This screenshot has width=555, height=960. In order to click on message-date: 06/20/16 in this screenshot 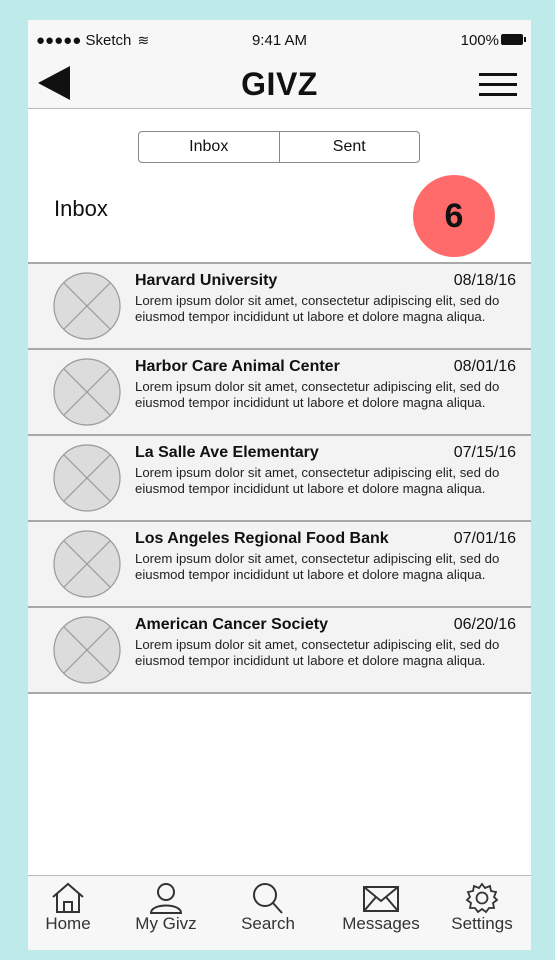, I will do `click(484, 624)`.